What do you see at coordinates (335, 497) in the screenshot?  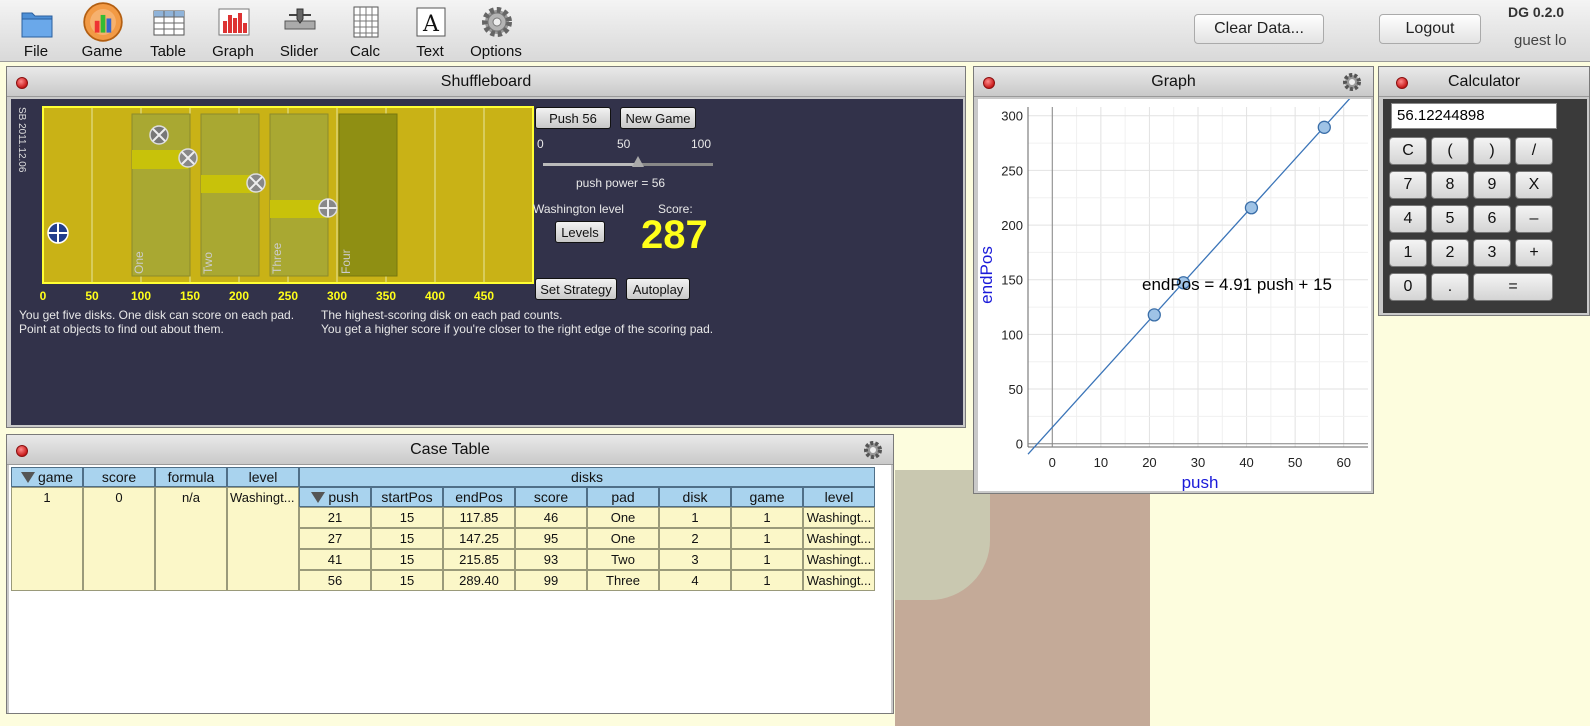 I see `column-header: push` at bounding box center [335, 497].